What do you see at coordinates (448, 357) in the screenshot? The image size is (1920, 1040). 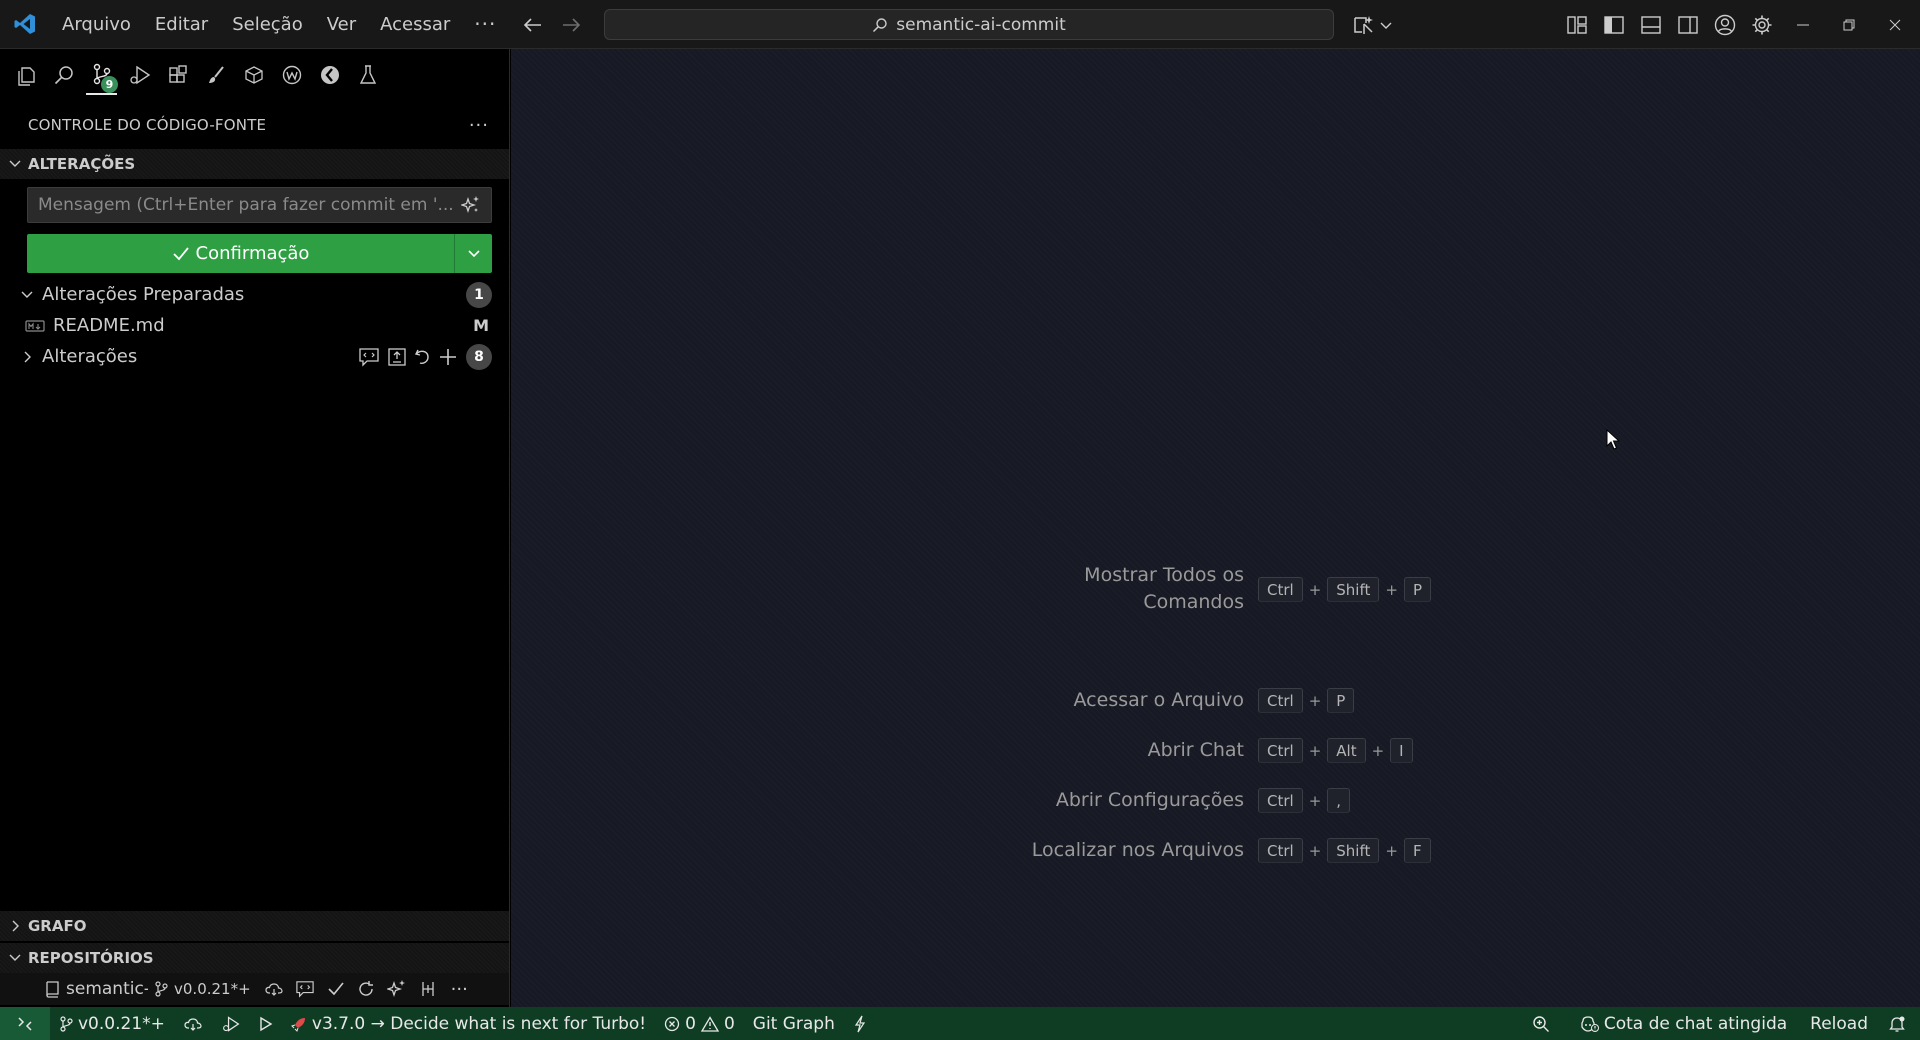 I see `stage-all-changes-icon` at bounding box center [448, 357].